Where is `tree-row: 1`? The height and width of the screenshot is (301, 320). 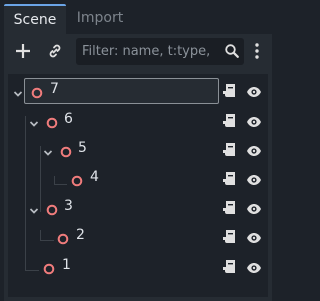
tree-row: 1 is located at coordinates (138, 266).